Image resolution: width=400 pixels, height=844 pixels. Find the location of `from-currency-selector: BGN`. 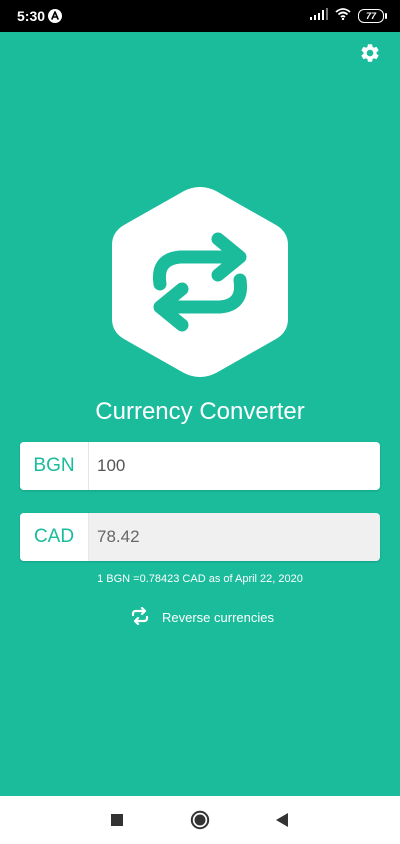

from-currency-selector: BGN is located at coordinates (54, 466).